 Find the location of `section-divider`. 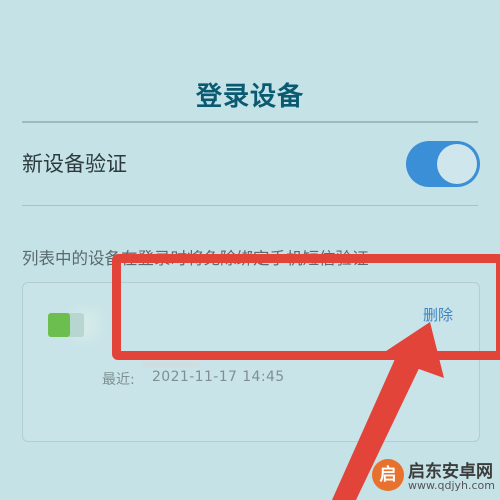

section-divider is located at coordinates (250, 205).